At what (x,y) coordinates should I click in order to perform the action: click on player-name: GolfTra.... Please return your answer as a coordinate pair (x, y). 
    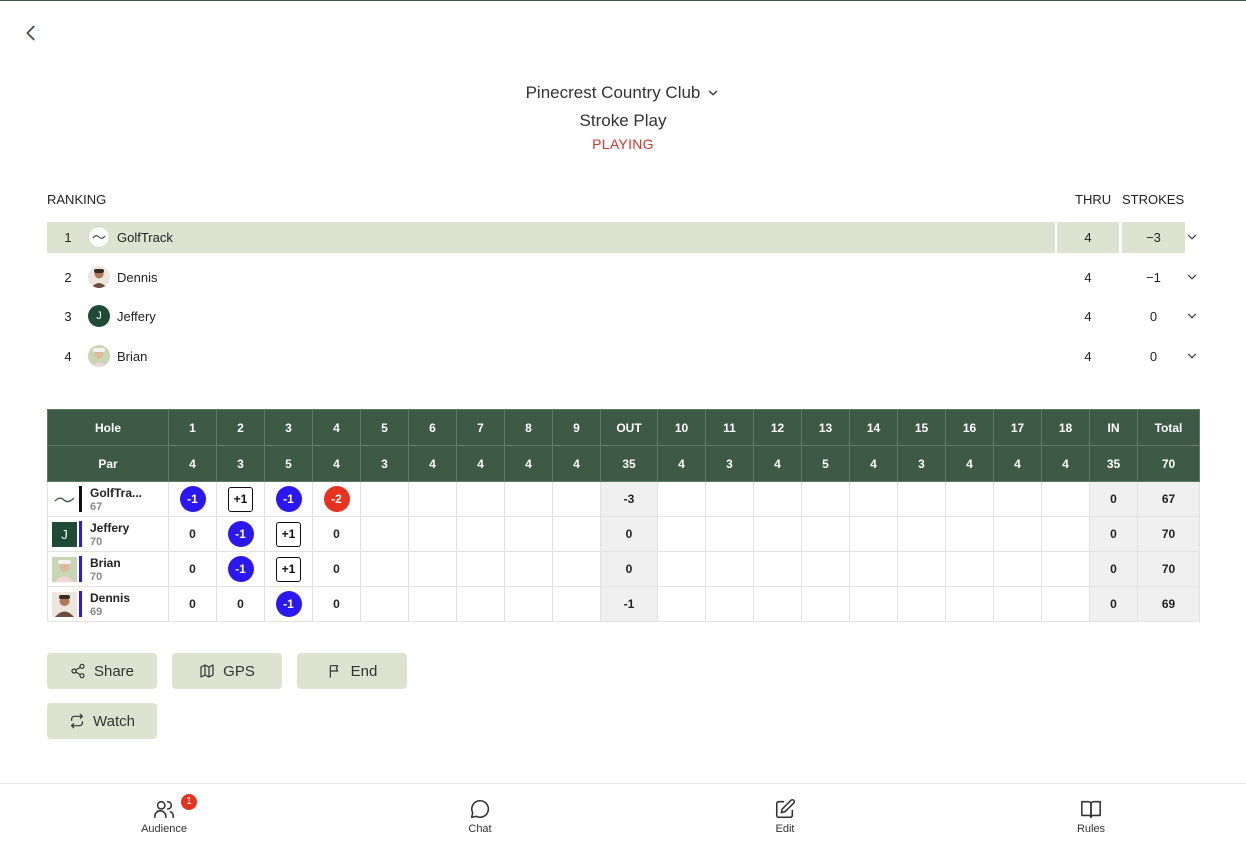
    Looking at the image, I should click on (116, 493).